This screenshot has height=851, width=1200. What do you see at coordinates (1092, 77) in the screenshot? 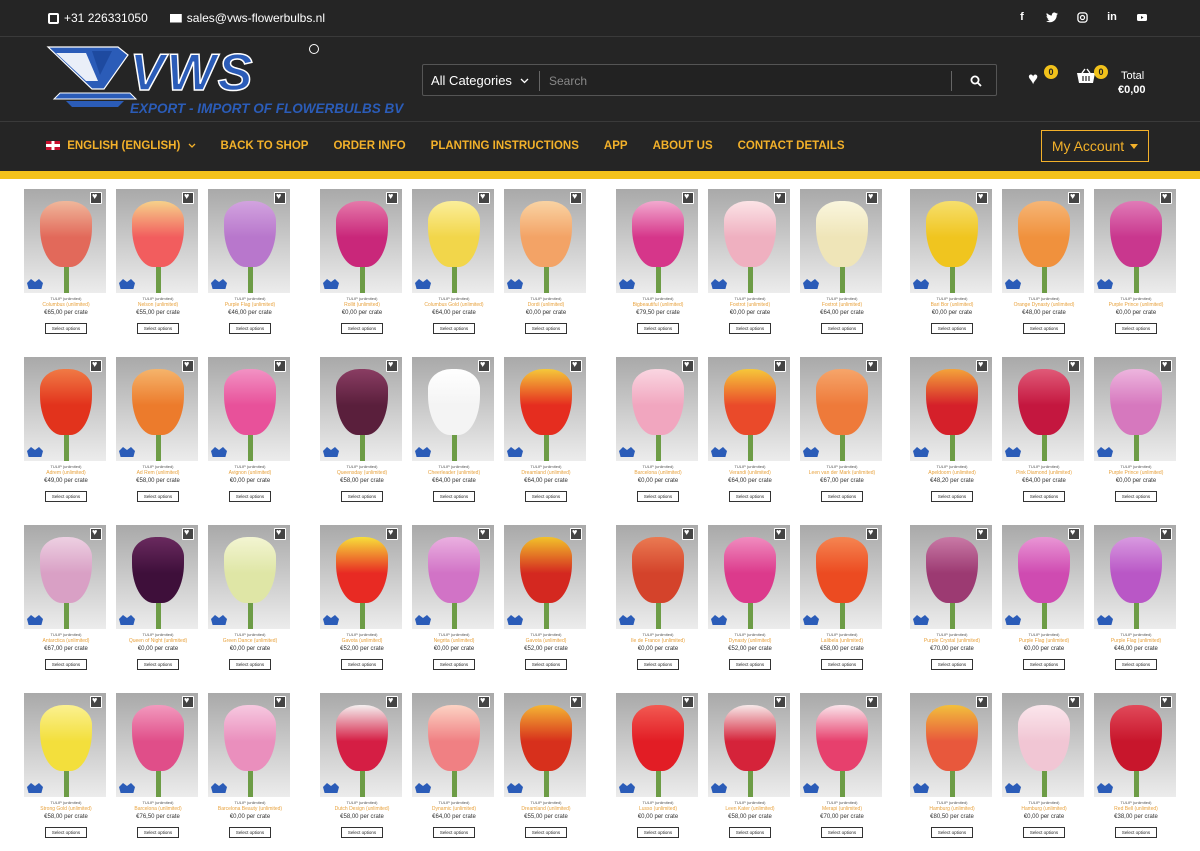
I see `cart-button: 0` at bounding box center [1092, 77].